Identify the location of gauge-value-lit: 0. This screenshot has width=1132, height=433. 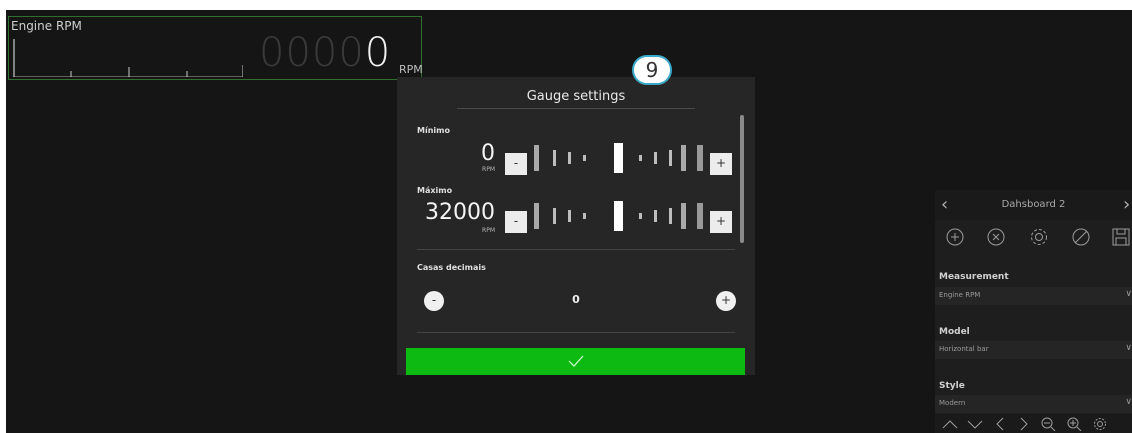
(378, 53).